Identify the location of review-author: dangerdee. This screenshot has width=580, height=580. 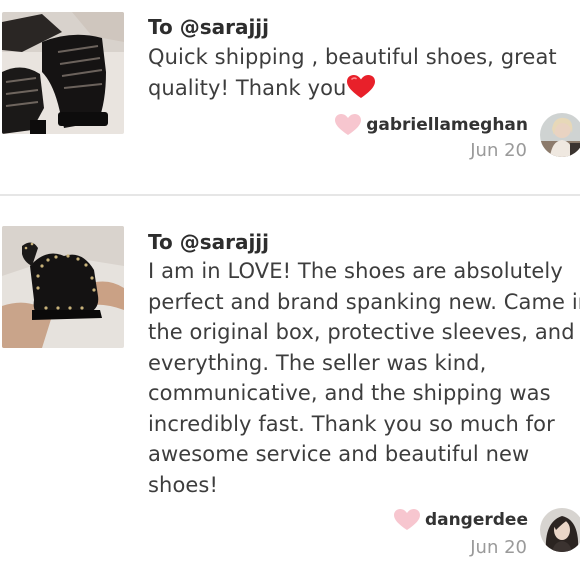
(460, 520).